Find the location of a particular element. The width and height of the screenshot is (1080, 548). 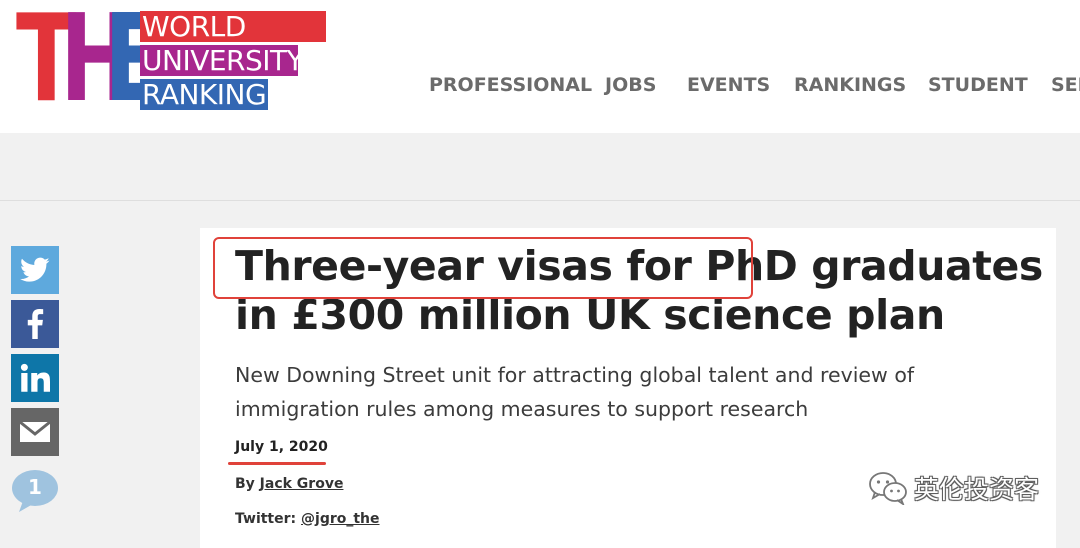

the-letters: T H E is located at coordinates (90, 60).